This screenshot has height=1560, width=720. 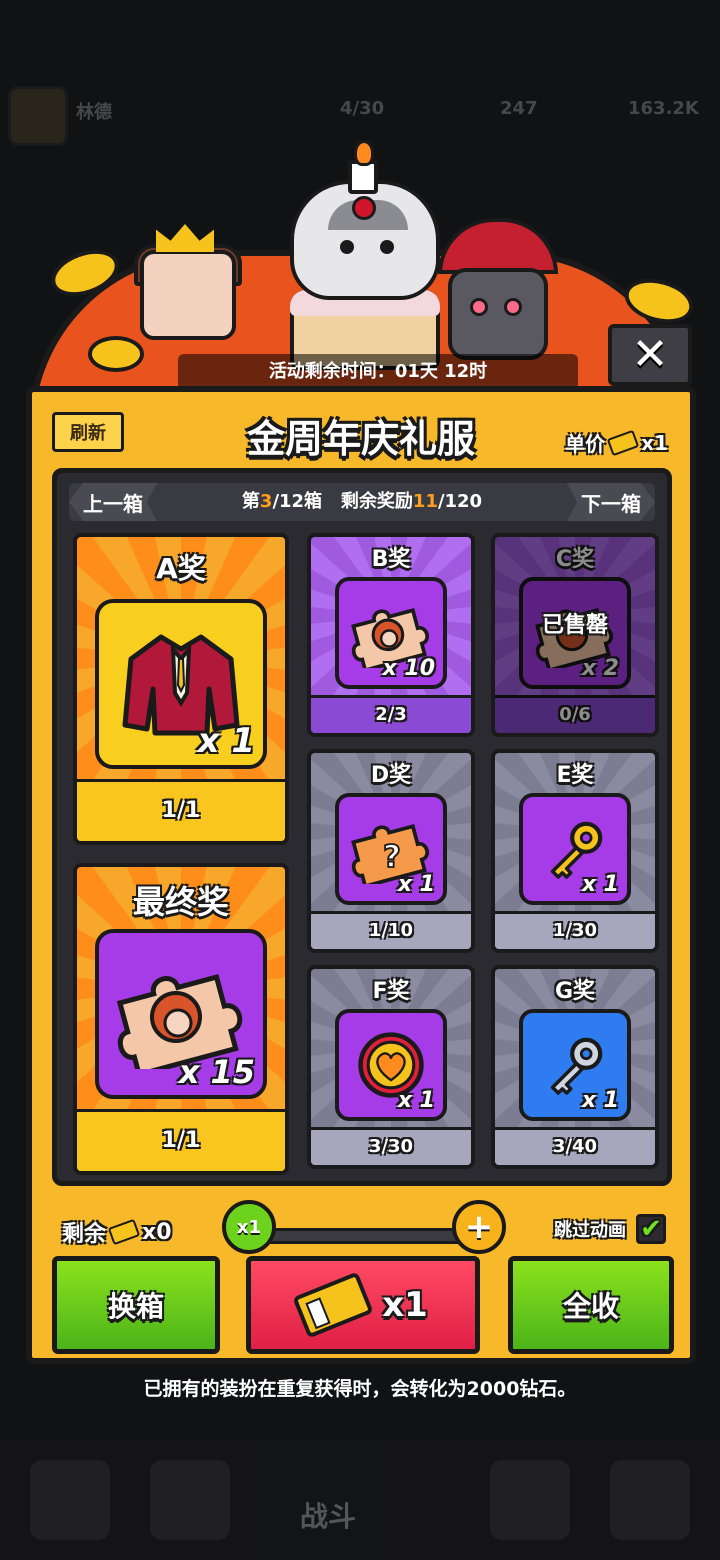 What do you see at coordinates (391, 930) in the screenshot?
I see `prize-progress: 1/10` at bounding box center [391, 930].